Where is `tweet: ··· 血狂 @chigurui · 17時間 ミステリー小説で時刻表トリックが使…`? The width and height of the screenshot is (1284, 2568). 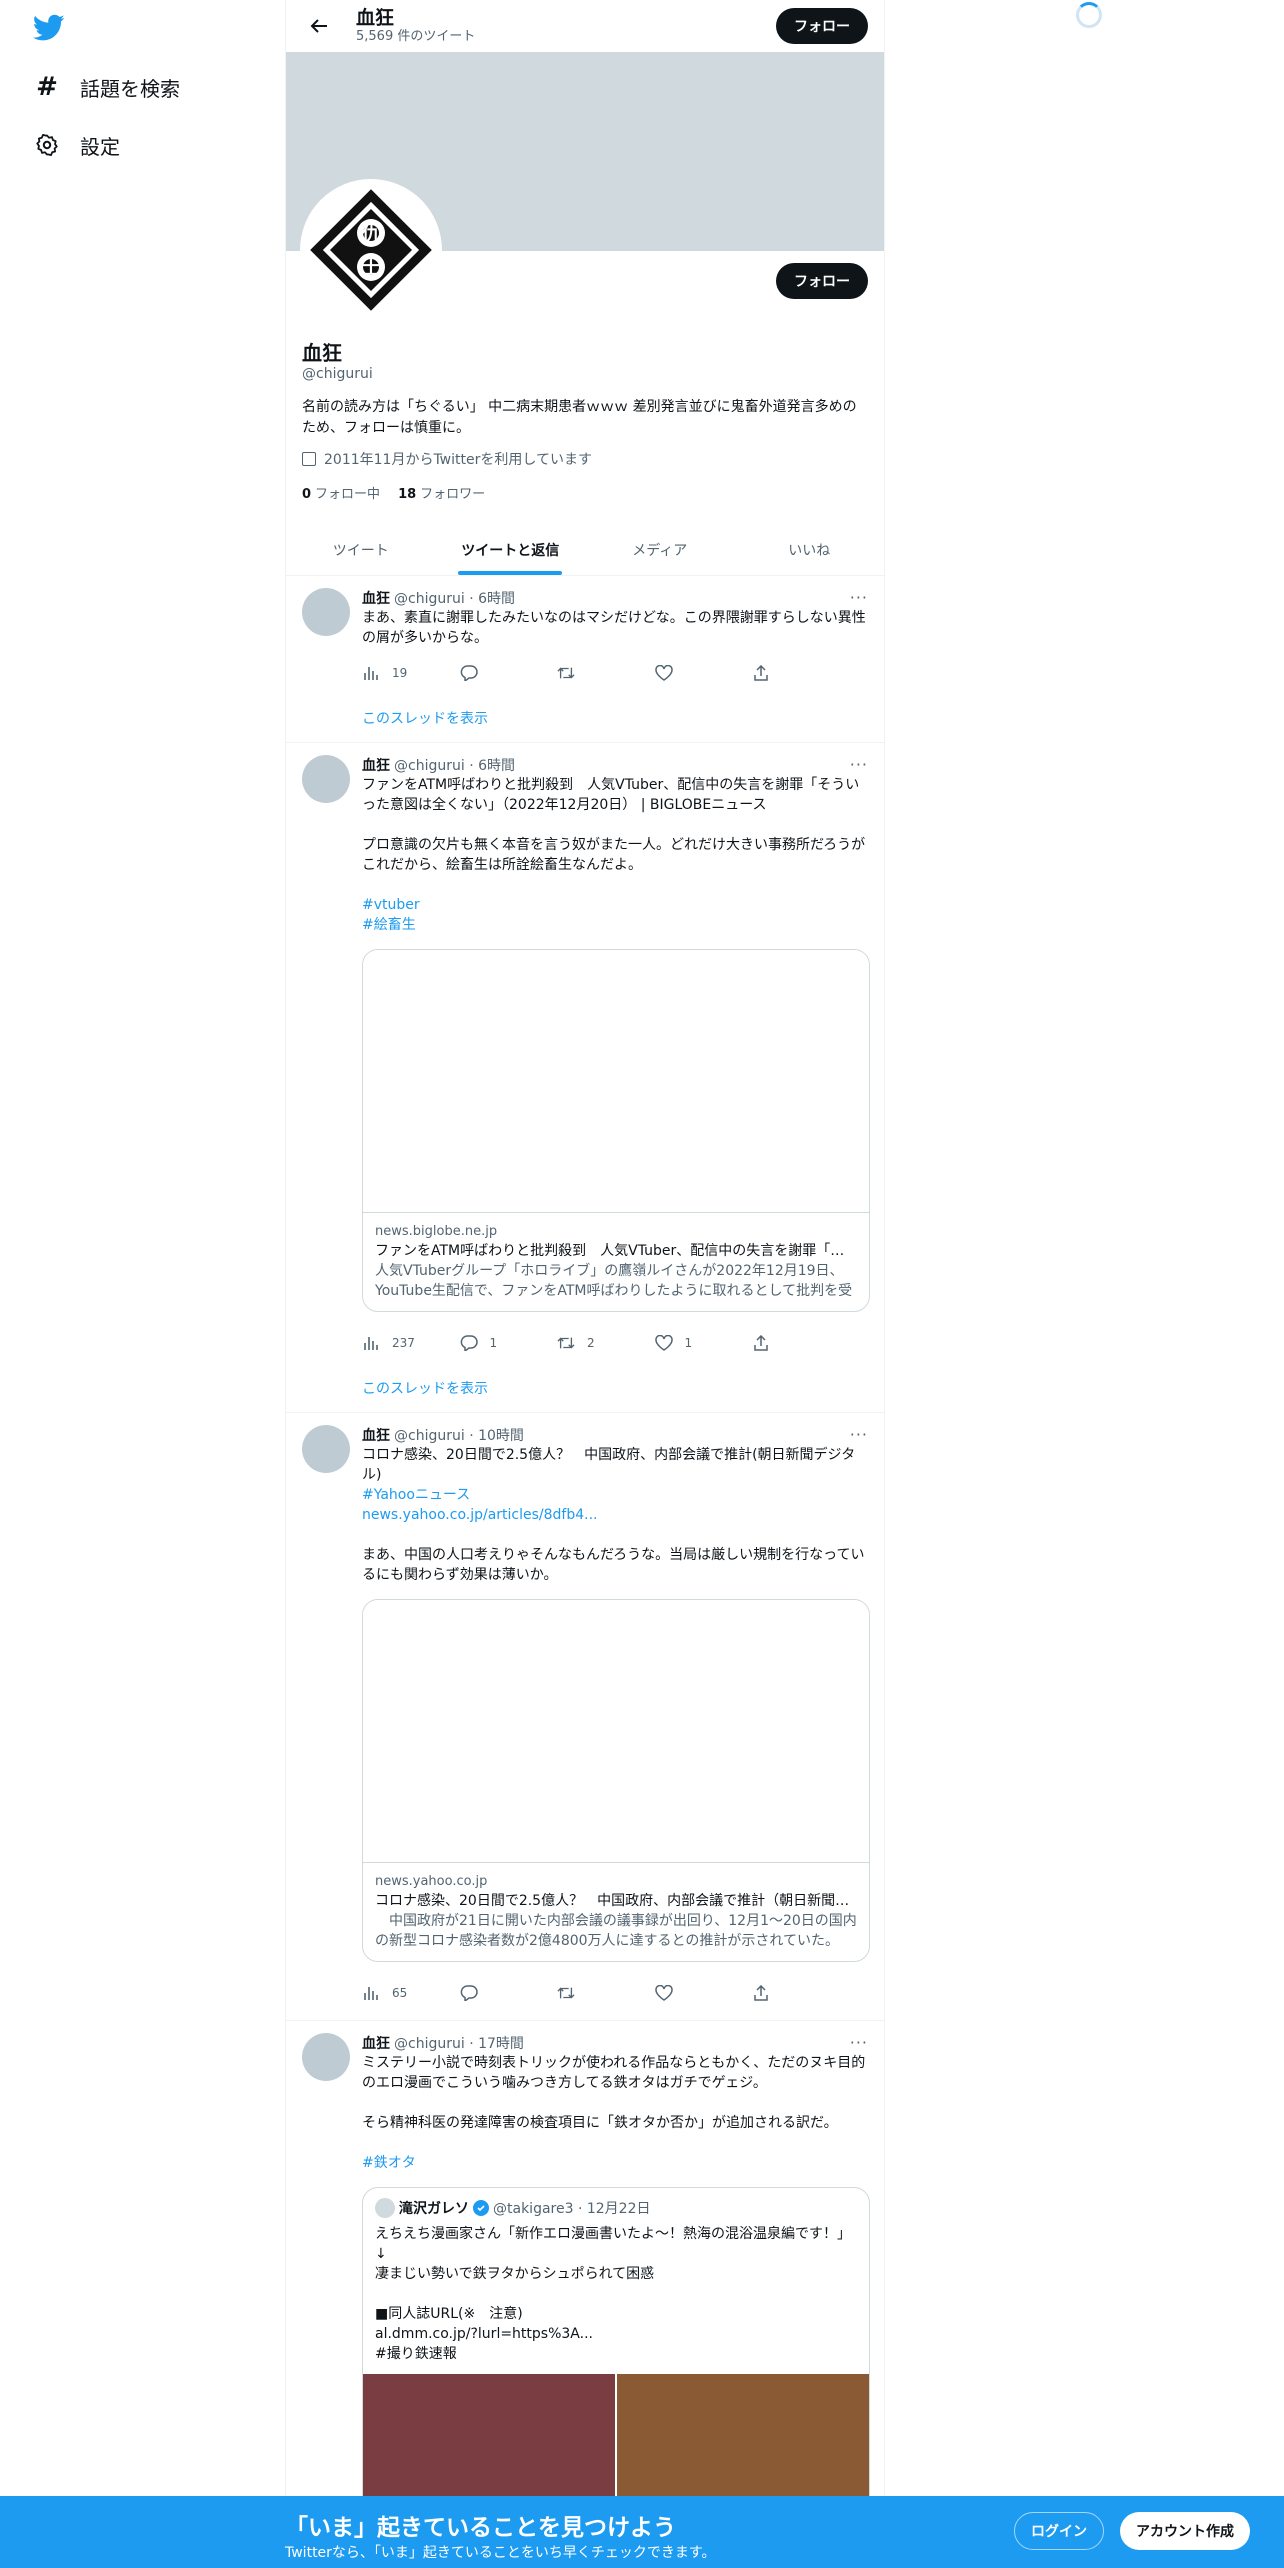
tweet: ··· 血狂 @chigurui · 17時間 ミステリー小説で時刻表トリックが使… is located at coordinates (585, 2260).